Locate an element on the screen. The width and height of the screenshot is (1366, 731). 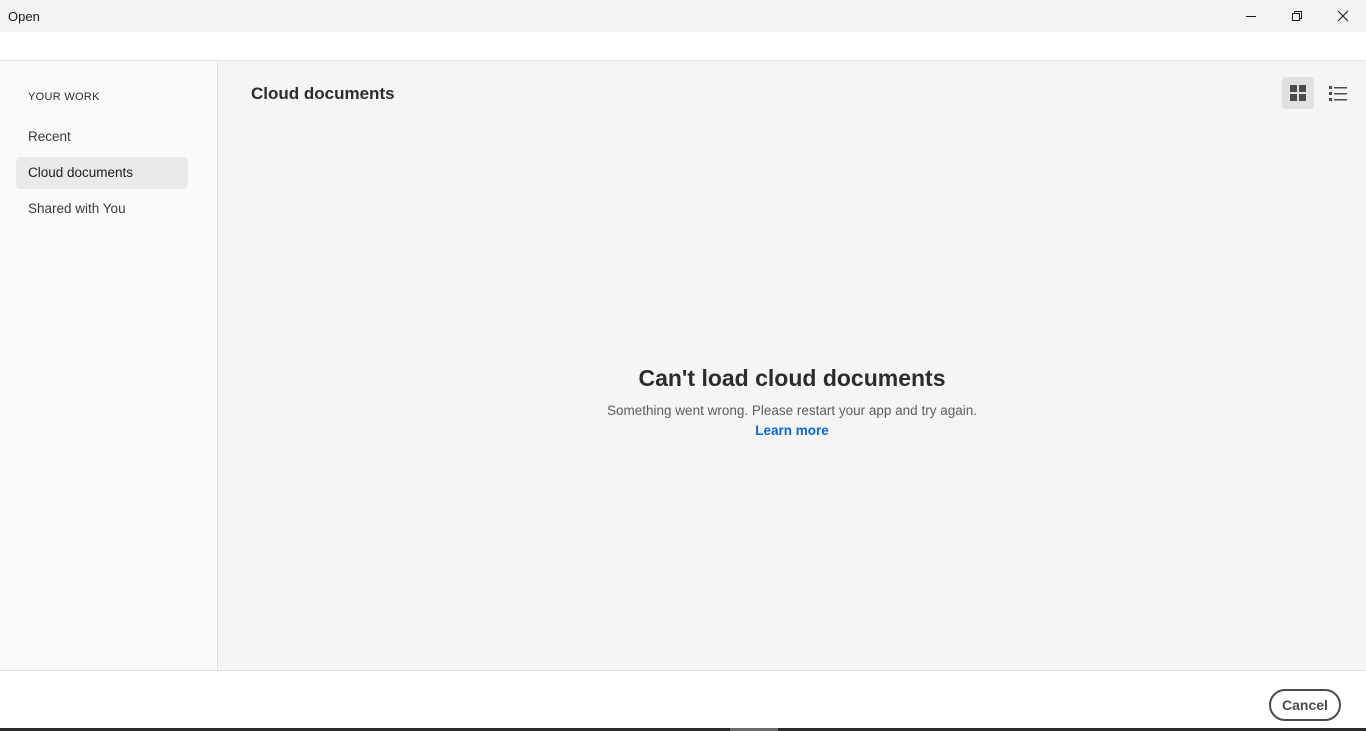
title-bar: Open is located at coordinates (683, 16).